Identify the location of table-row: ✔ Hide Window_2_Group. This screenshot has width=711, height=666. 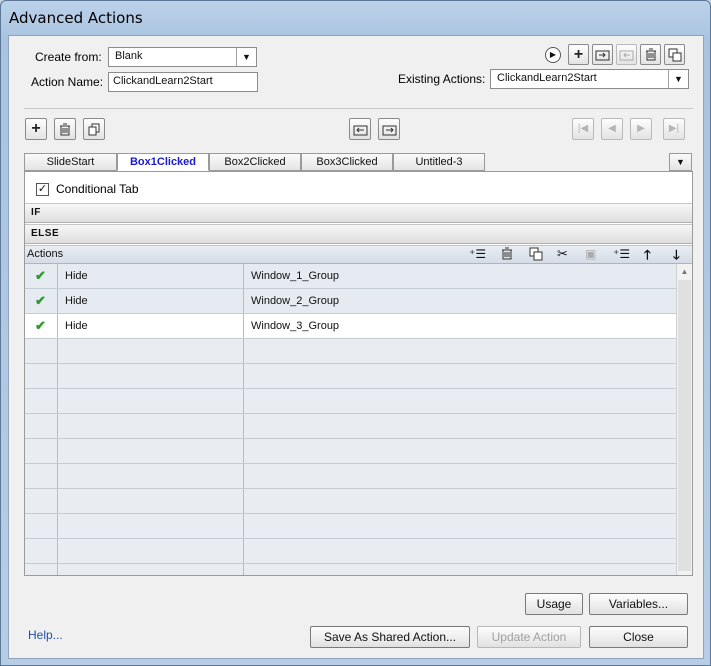
(350, 301).